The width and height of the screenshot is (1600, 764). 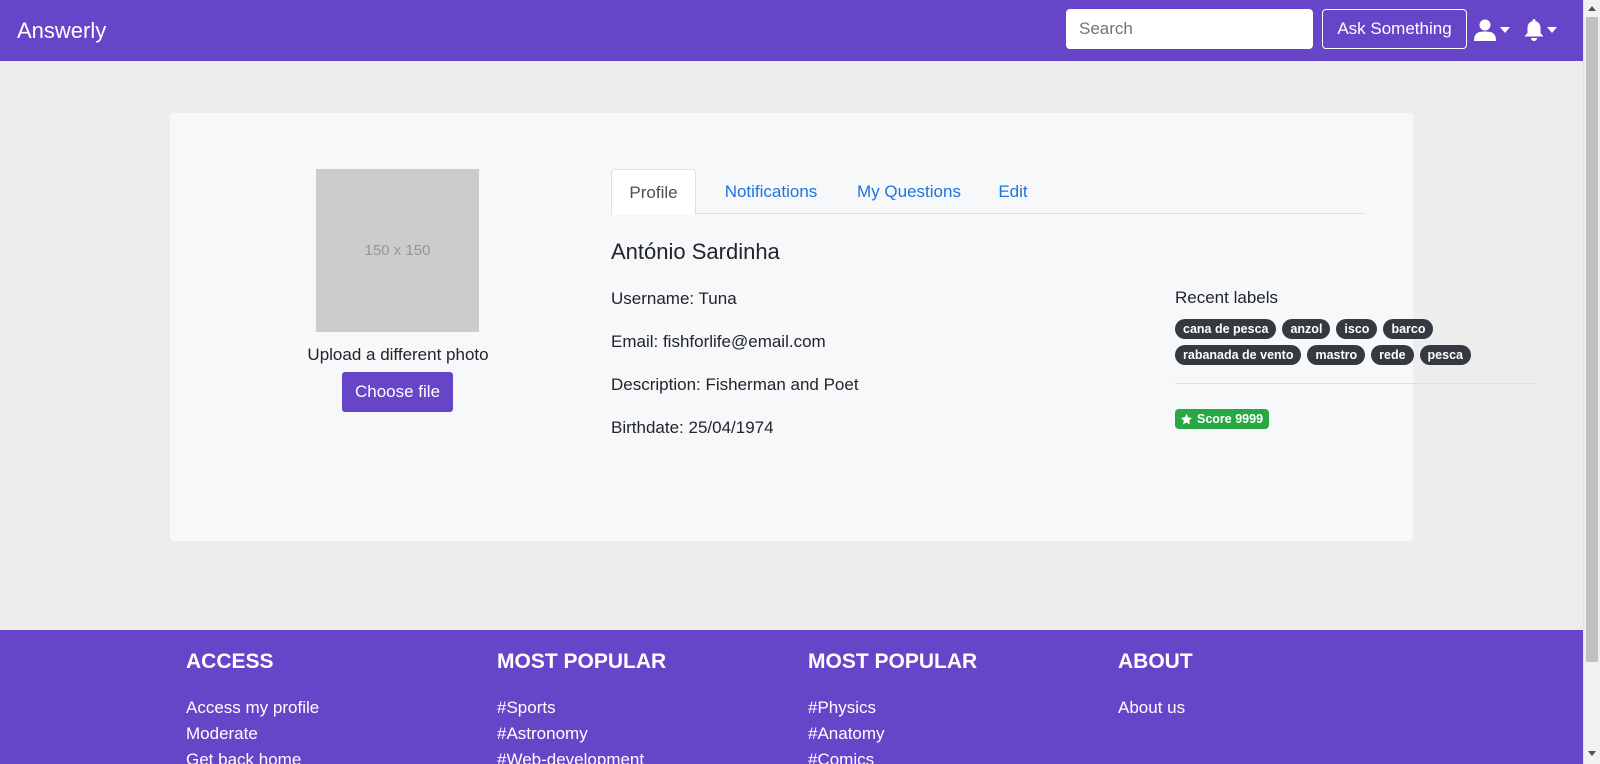 I want to click on footer-link: About us, so click(x=1155, y=708).